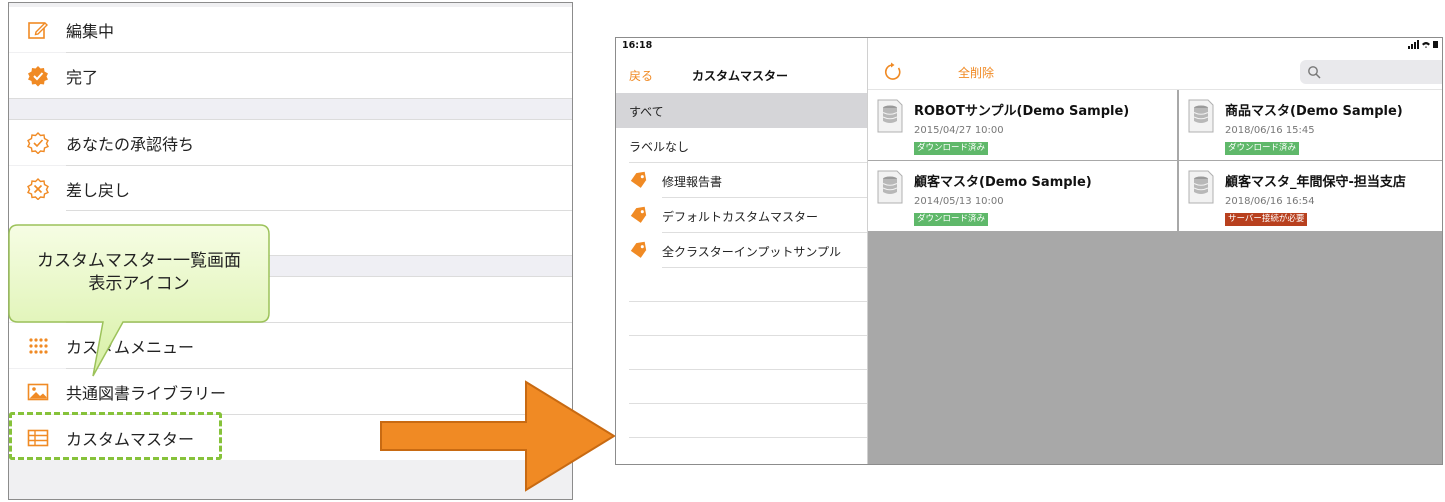 This screenshot has width=1445, height=502. Describe the element at coordinates (646, 112) in the screenshot. I see `sidebar-item-label: すべて` at that location.